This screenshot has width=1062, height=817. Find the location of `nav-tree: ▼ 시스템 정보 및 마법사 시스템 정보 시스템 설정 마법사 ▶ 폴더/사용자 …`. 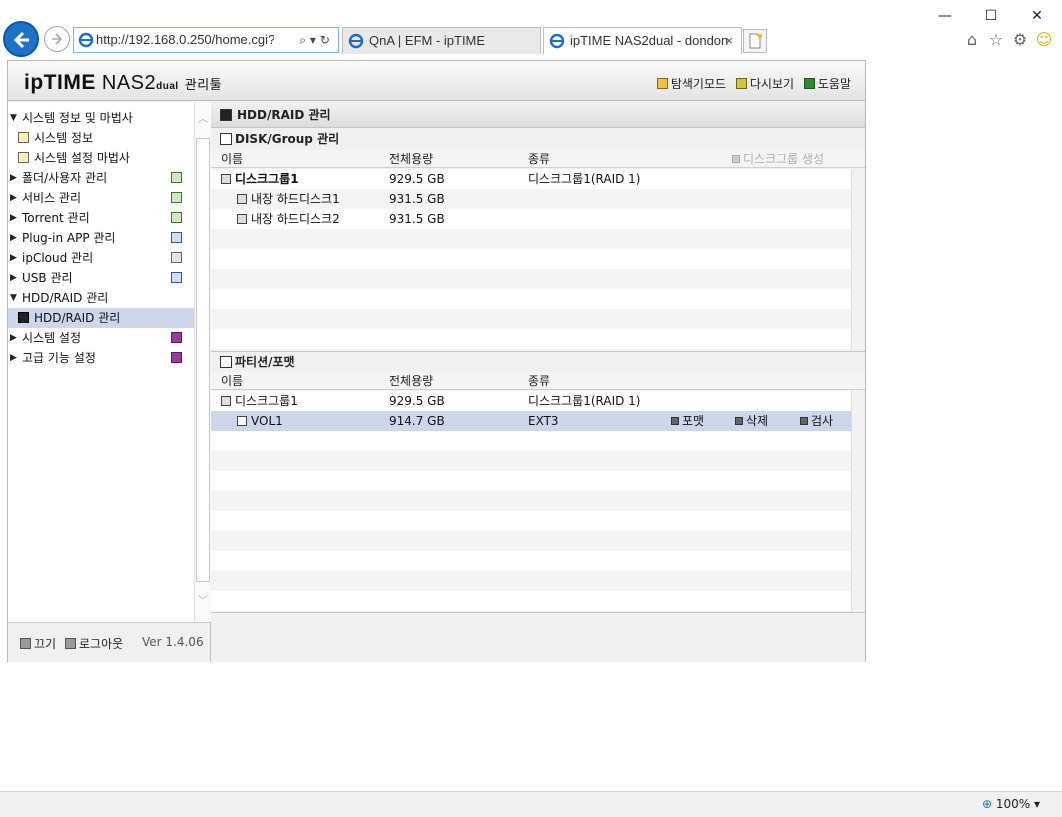

nav-tree: ▼ 시스템 정보 및 마법사 시스템 정보 시스템 설정 마법사 ▶ 폴더/사용자 … is located at coordinates (101, 238).